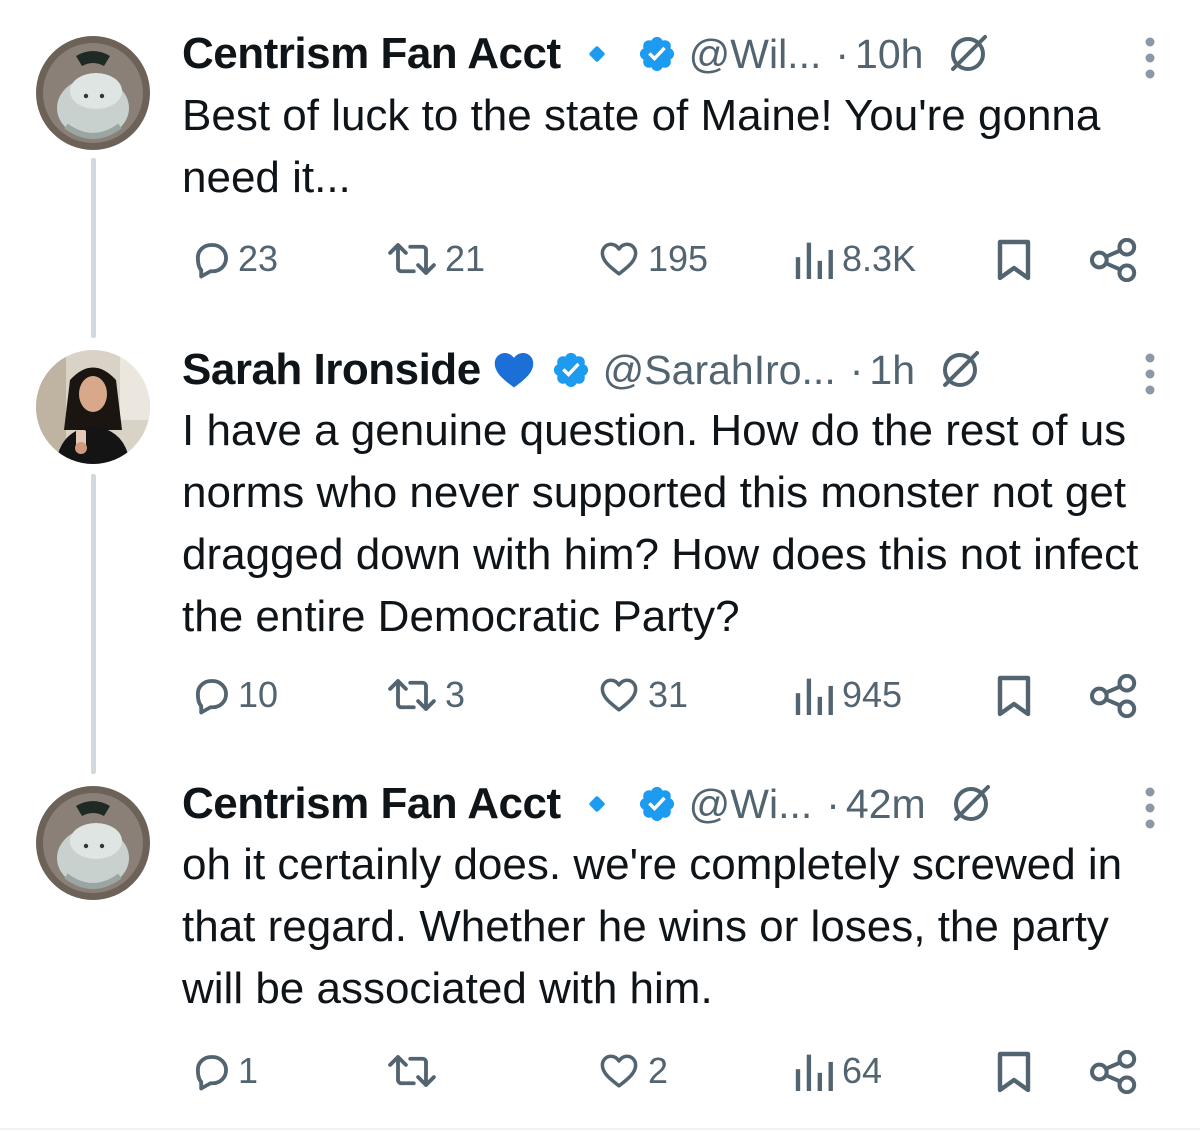 This screenshot has width=1200, height=1132. I want to click on like-button: 2, so click(632, 1071).